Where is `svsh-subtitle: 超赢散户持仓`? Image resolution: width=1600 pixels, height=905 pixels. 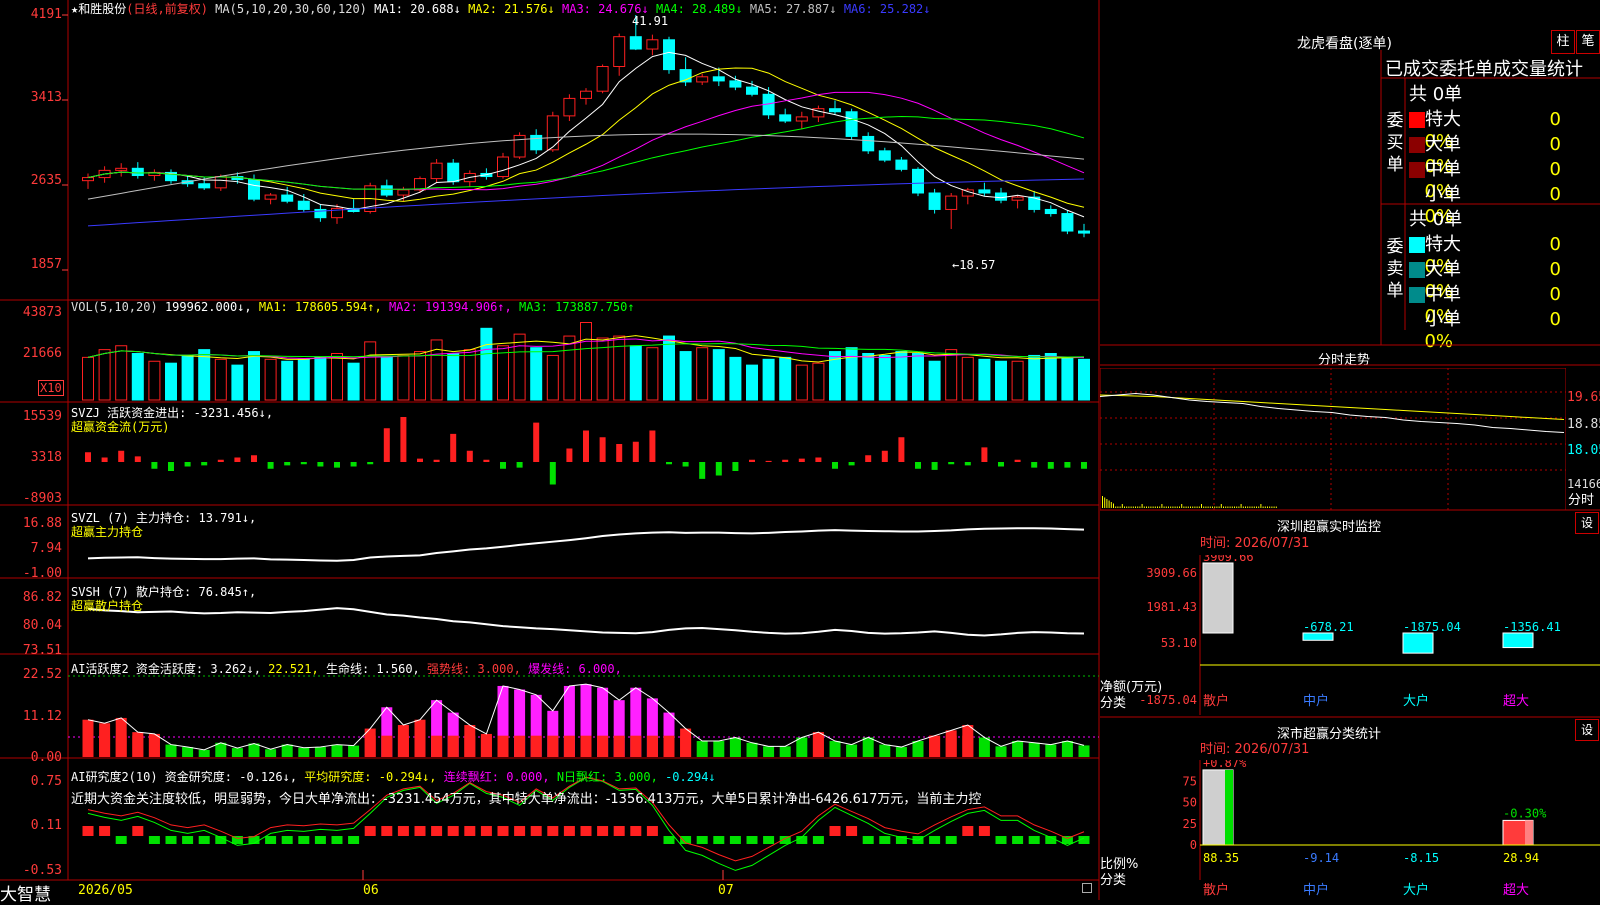
svsh-subtitle: 超赢散户持仓 is located at coordinates (107, 606).